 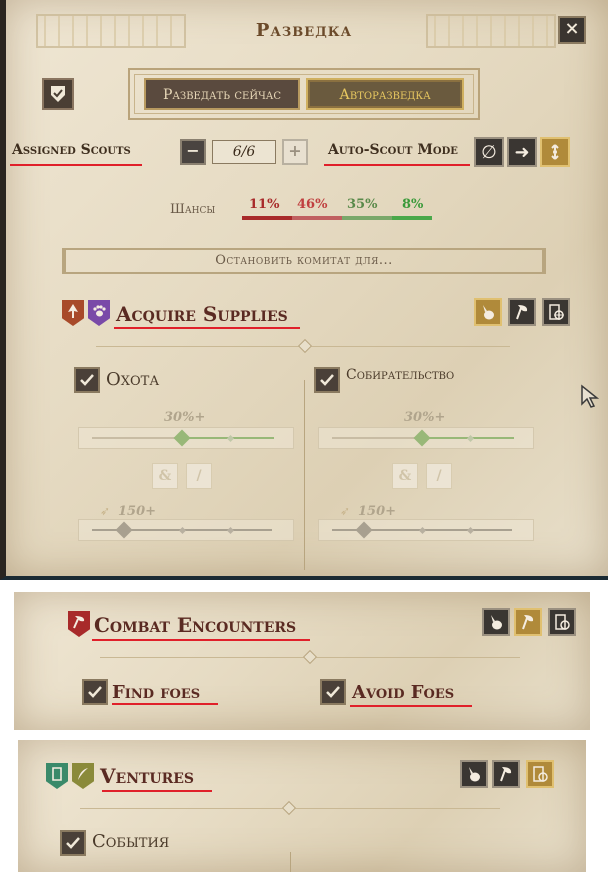 What do you see at coordinates (403, 692) in the screenshot?
I see `avoid-foes-label: Avoid Foes` at bounding box center [403, 692].